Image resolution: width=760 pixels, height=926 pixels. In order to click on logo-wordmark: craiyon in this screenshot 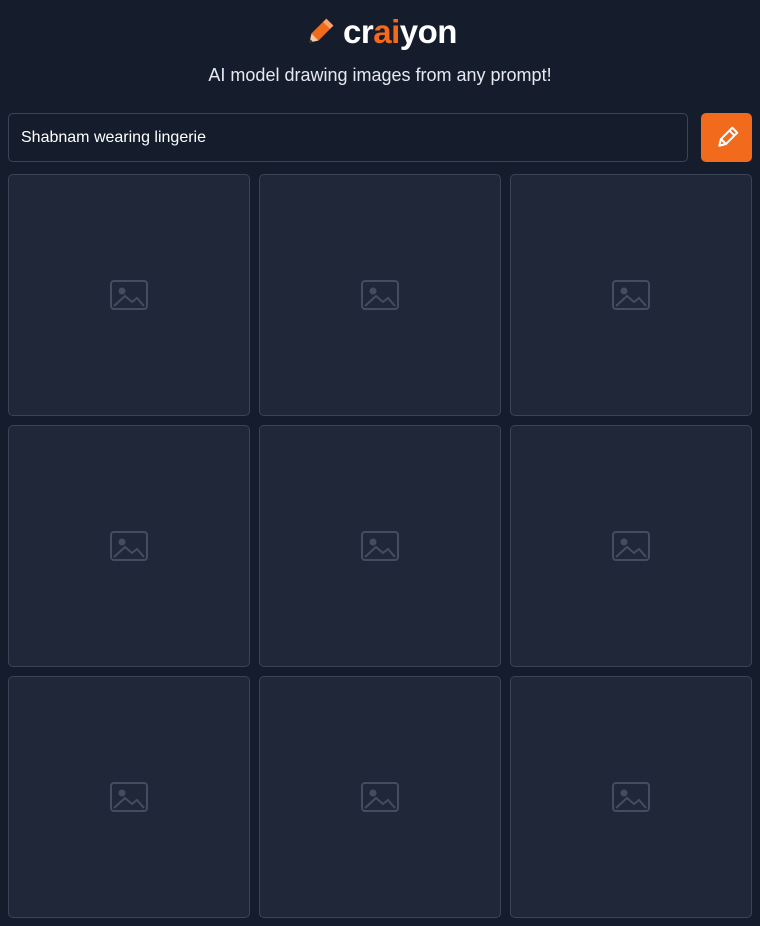, I will do `click(400, 31)`.